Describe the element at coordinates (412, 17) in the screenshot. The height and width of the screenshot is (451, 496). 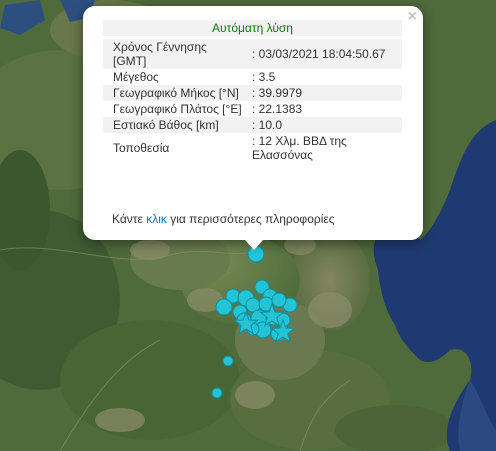
I see `close-icon: ×` at that location.